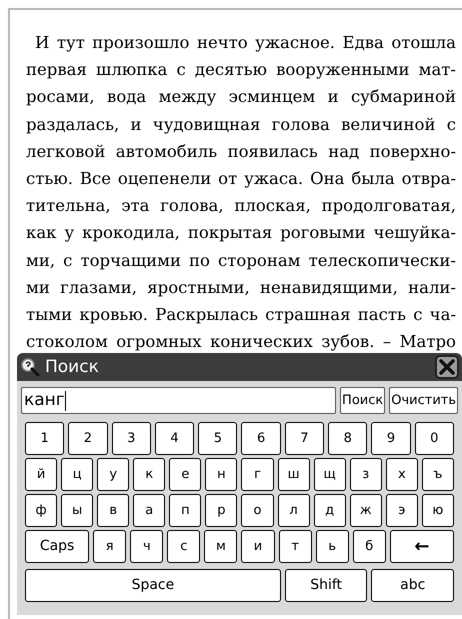 The height and width of the screenshot is (619, 462). I want to click on text-line: тыми кровью. Раскрылась страшная пасть с ча-, so click(241, 315).